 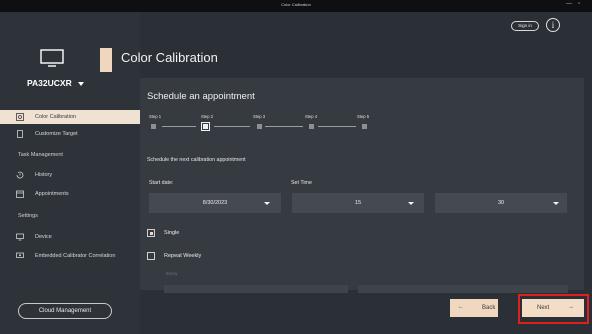 I want to click on sidebar-item-history: History, so click(x=70, y=175).